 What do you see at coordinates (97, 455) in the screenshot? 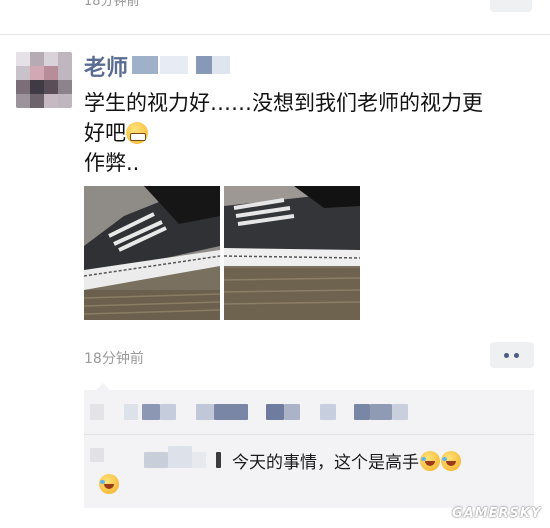
I see `redacted-commenter-avatar` at bounding box center [97, 455].